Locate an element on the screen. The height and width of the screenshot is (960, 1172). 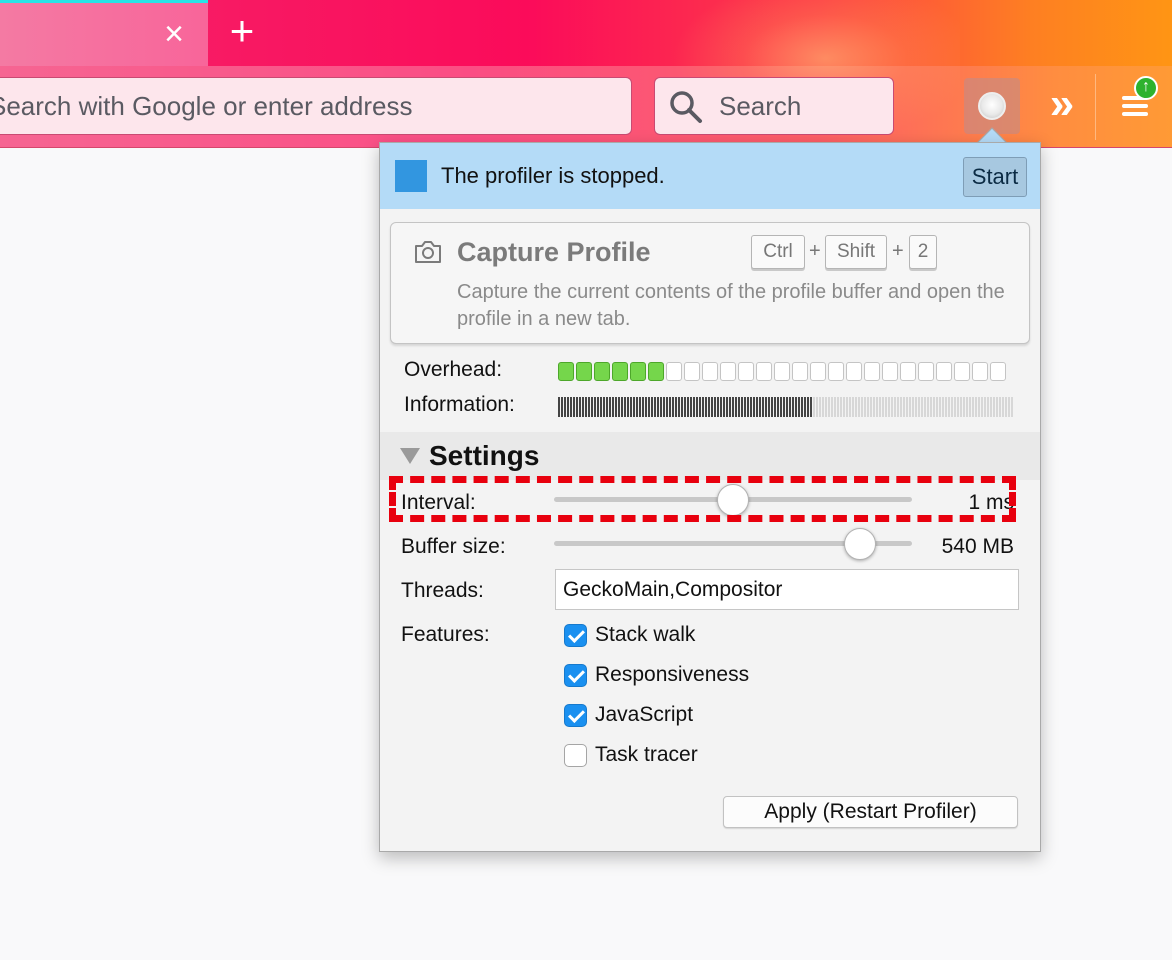
overhead-meter is located at coordinates (782, 372).